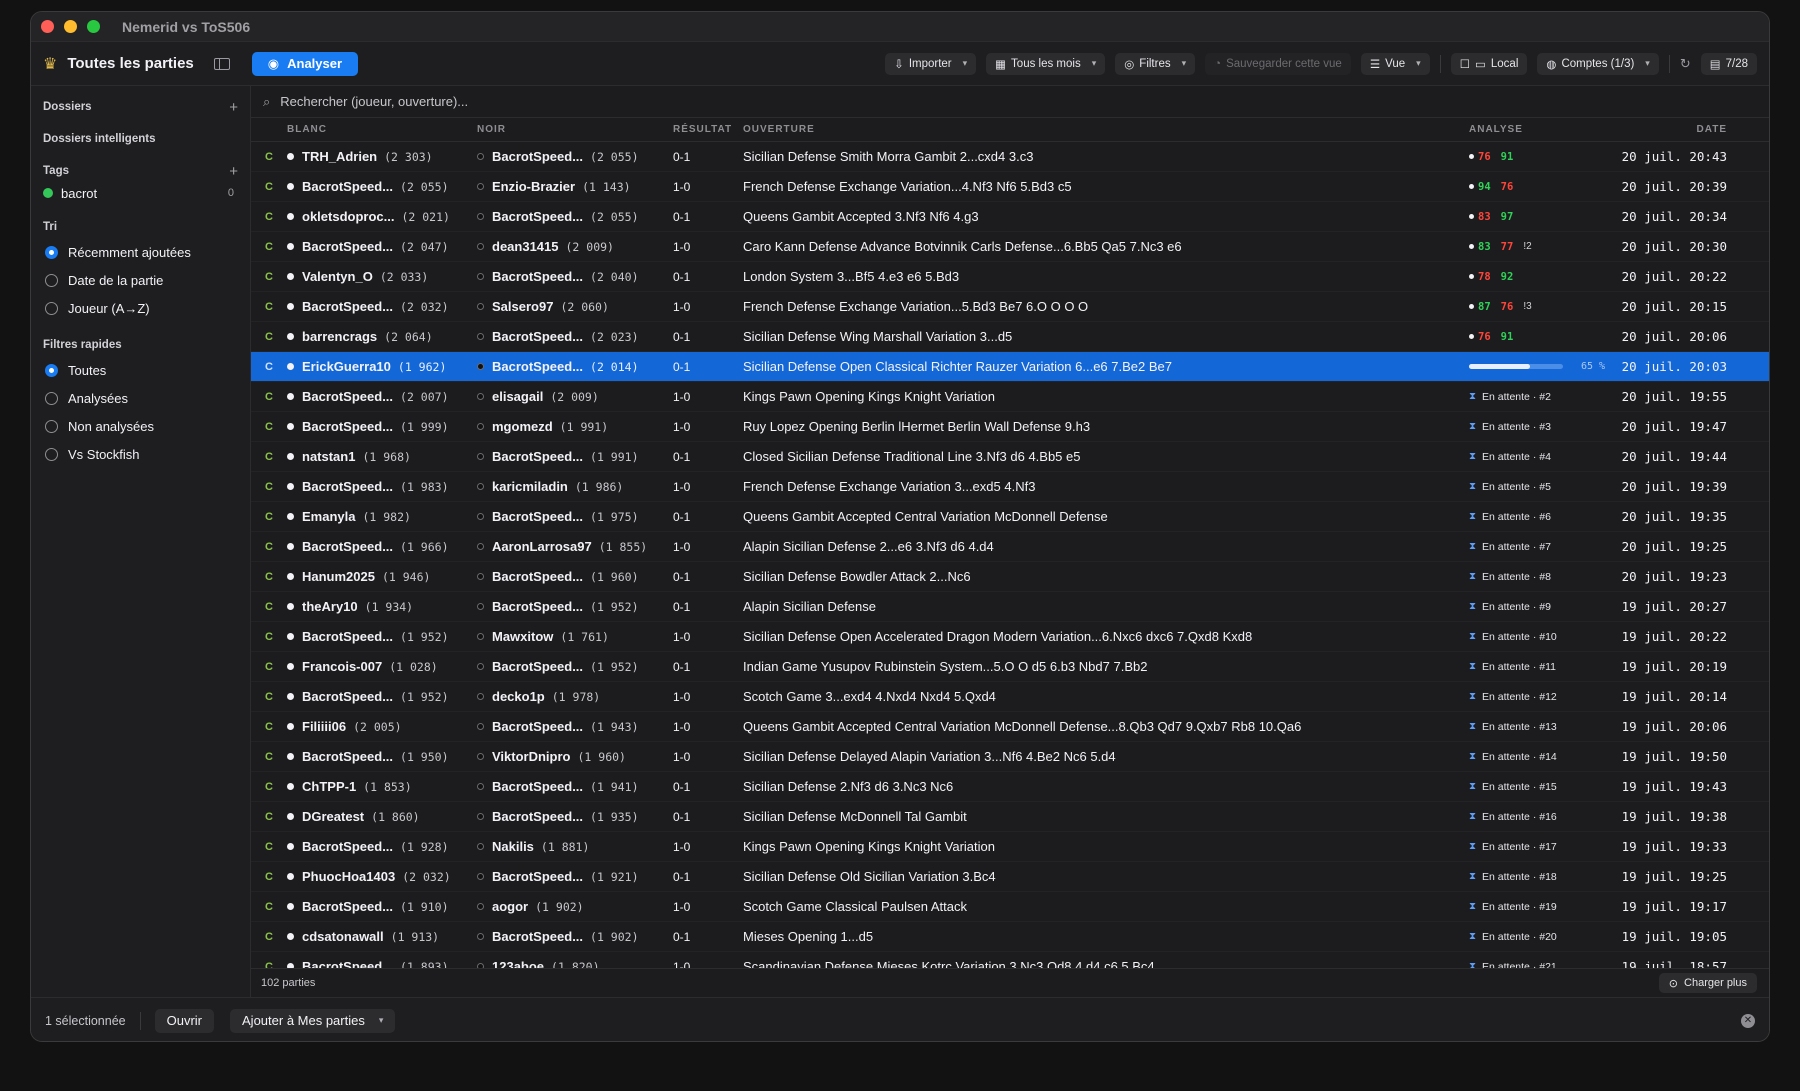 This screenshot has height=1091, width=1800. What do you see at coordinates (575, 606) in the screenshot?
I see `black-player-cell: BacrotSpeed... (1 952)` at bounding box center [575, 606].